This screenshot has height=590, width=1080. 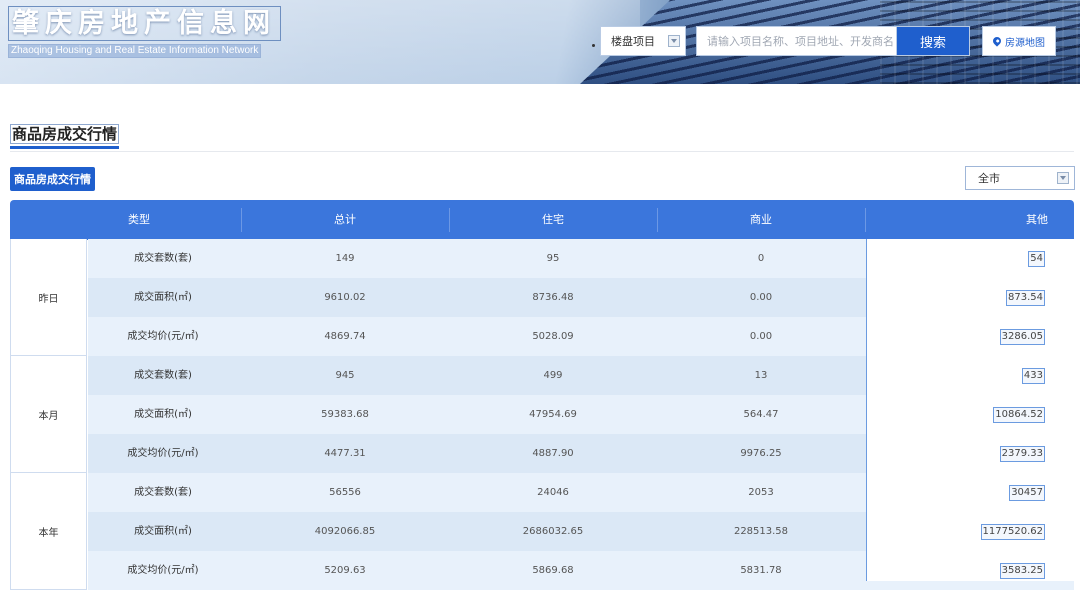 What do you see at coordinates (761, 258) in the screenshot?
I see `cell-commercial: 0` at bounding box center [761, 258].